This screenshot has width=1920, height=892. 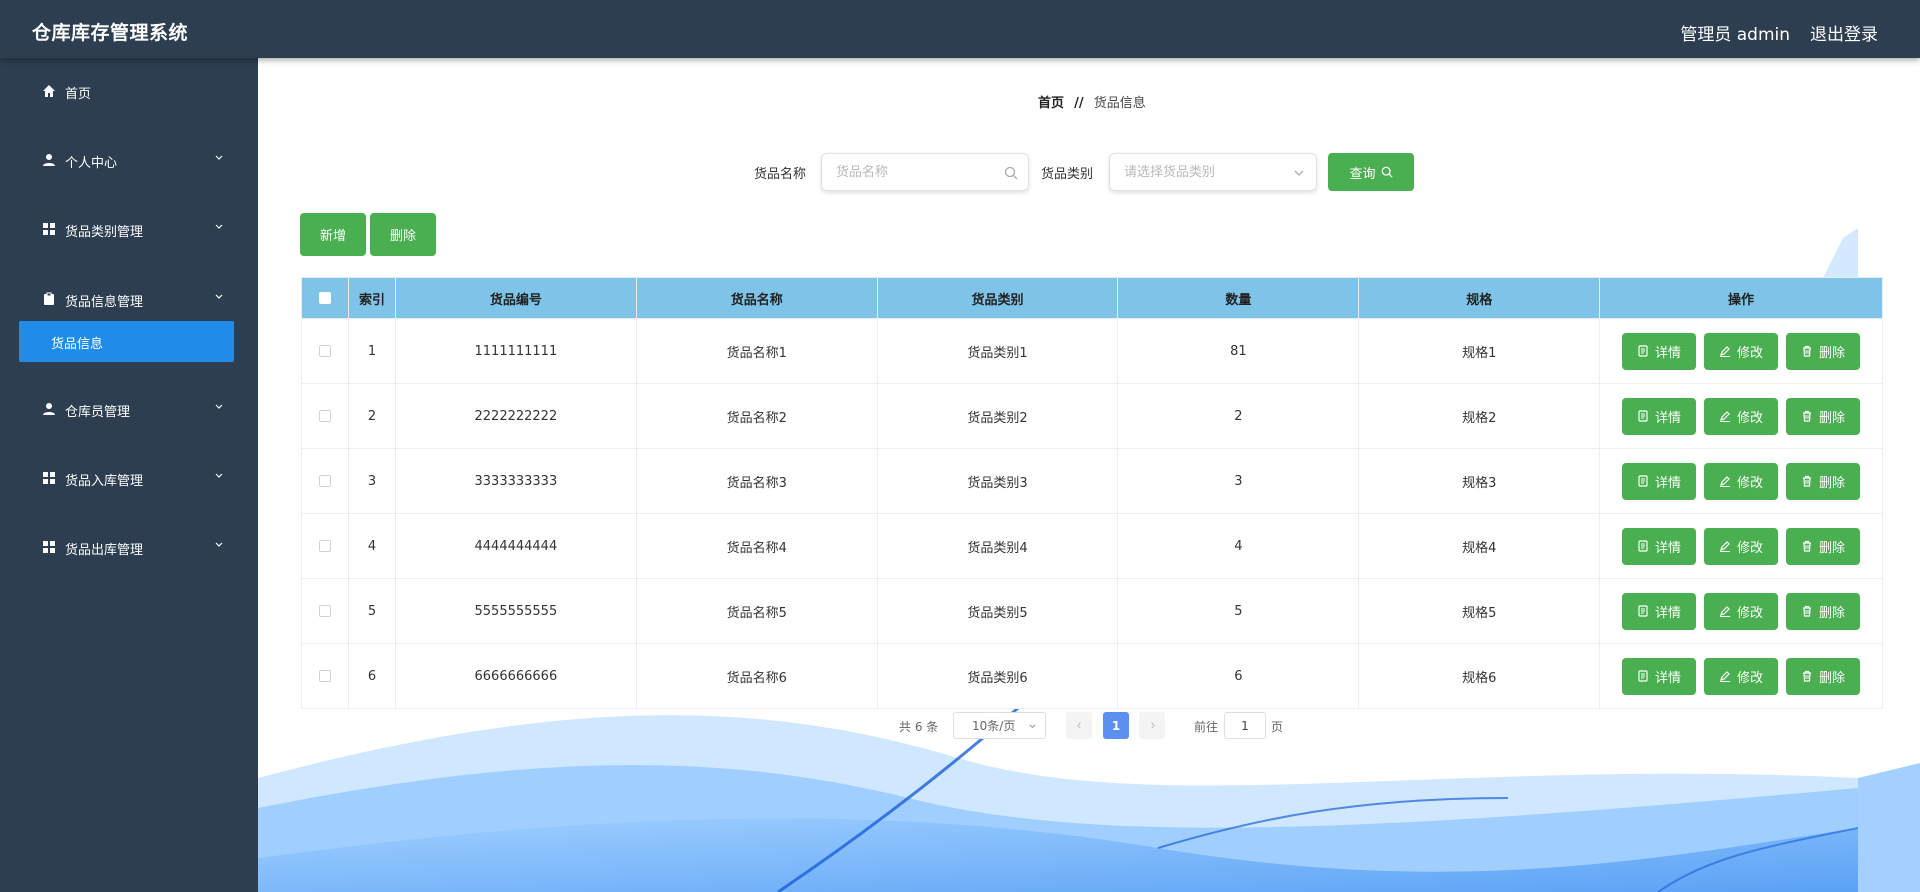 What do you see at coordinates (960, 29) in the screenshot?
I see `top-header: 仓库库存管理系统 管理员 admin 退出登录` at bounding box center [960, 29].